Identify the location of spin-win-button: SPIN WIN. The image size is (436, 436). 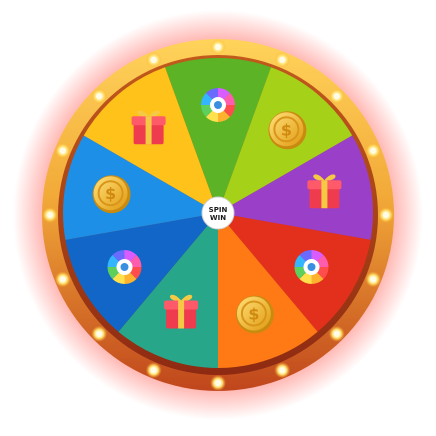
(218, 213).